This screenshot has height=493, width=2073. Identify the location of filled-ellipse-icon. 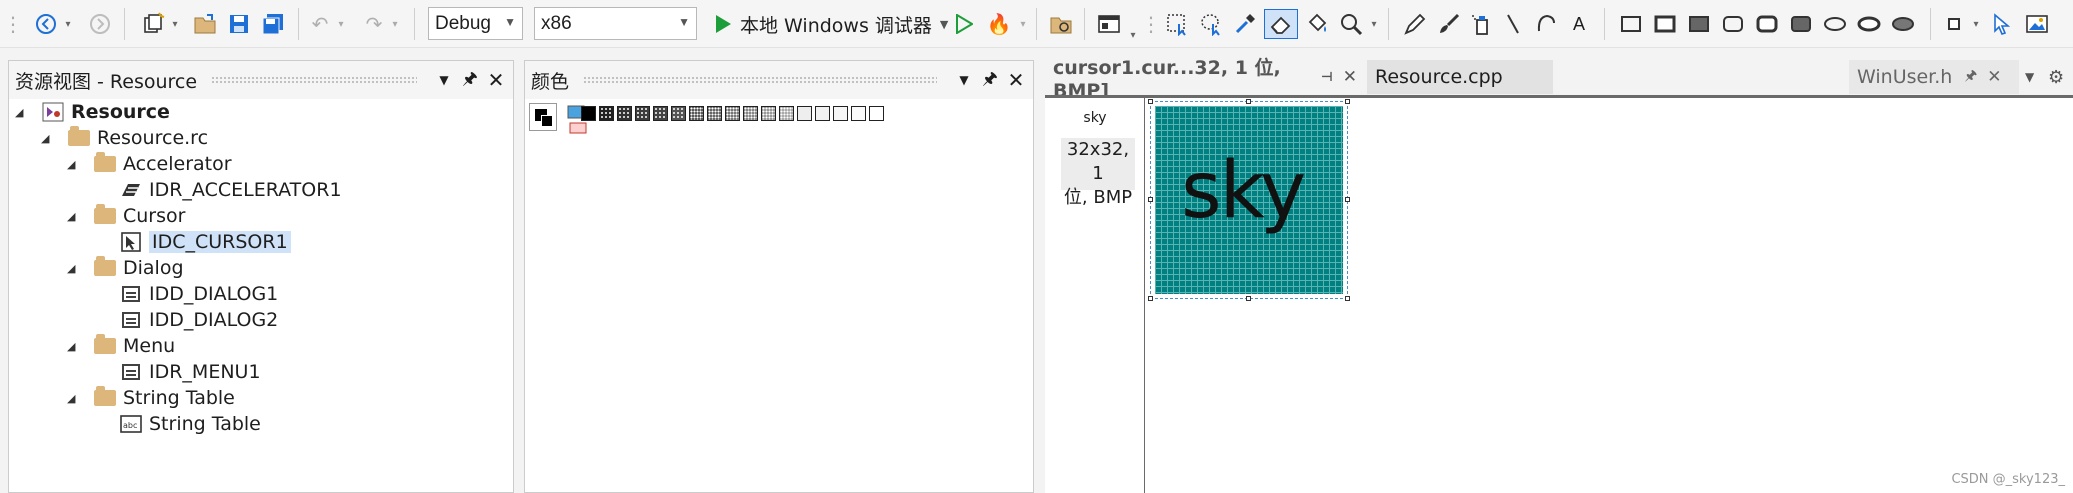
(1903, 24).